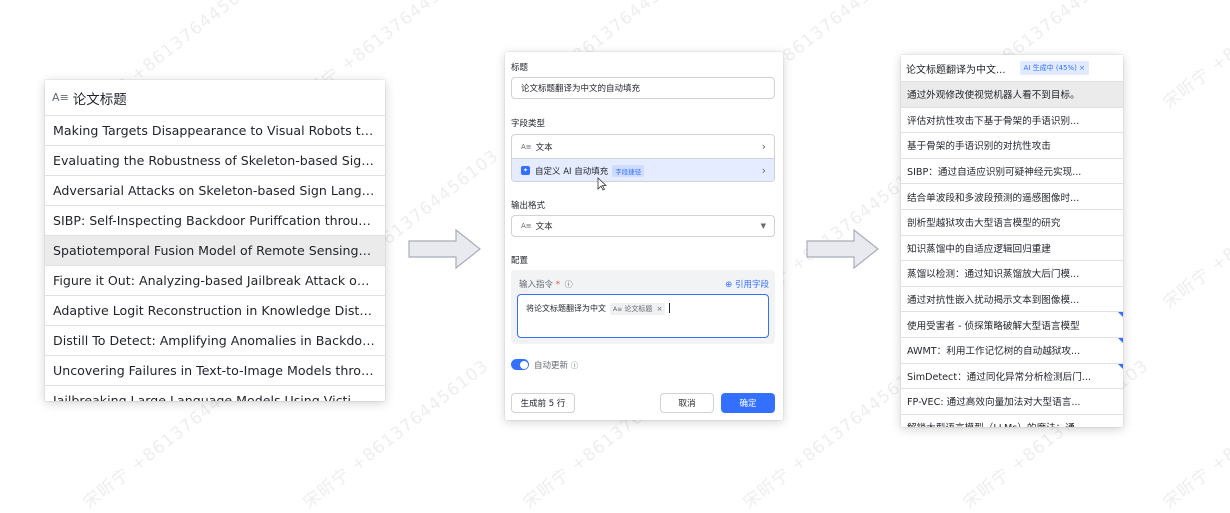  What do you see at coordinates (984, 224) in the screenshot?
I see `cell-text: 剖析型越狱攻击大型语言模型的研究` at bounding box center [984, 224].